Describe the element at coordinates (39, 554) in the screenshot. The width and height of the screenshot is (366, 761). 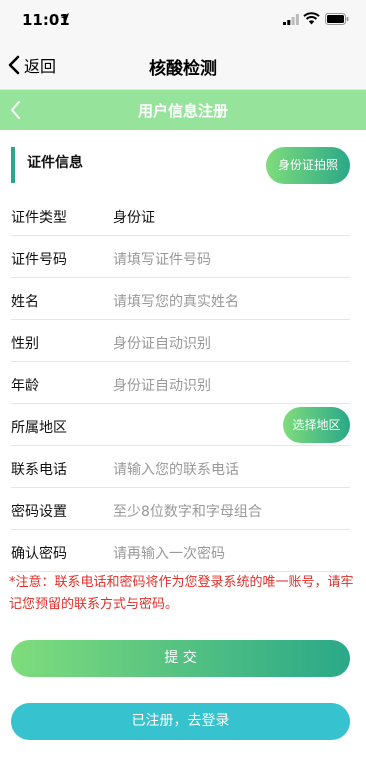
I see `confirm-password-label: 确认密码` at that location.